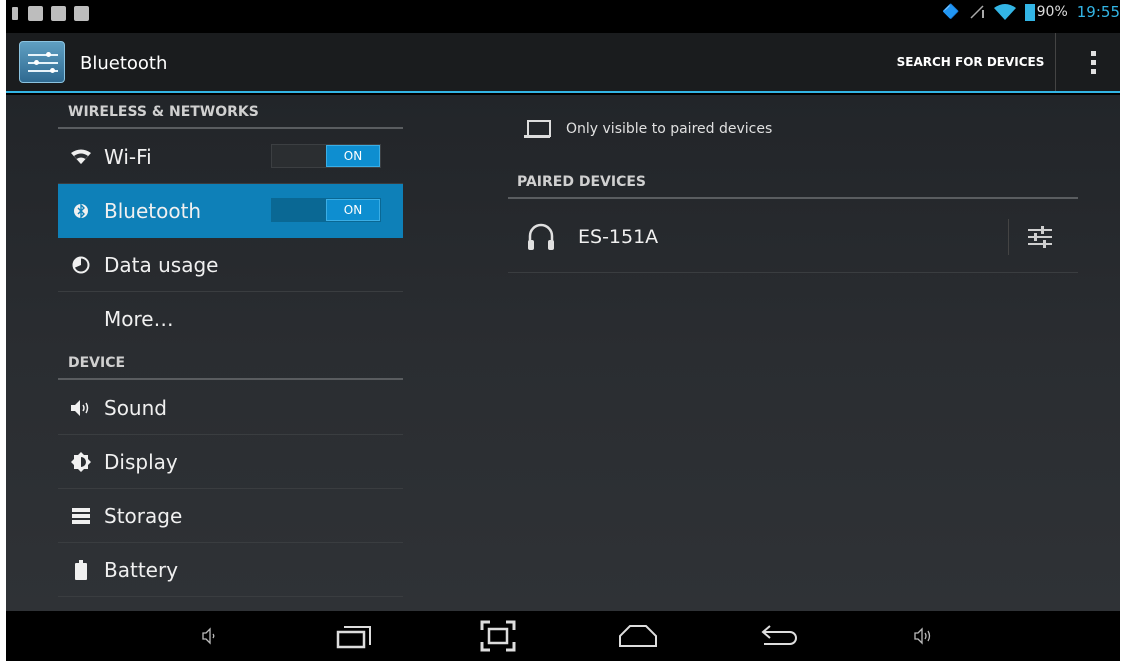 This screenshot has height=661, width=1126. What do you see at coordinates (793, 237) in the screenshot?
I see `paired-device-row: ES-151A` at bounding box center [793, 237].